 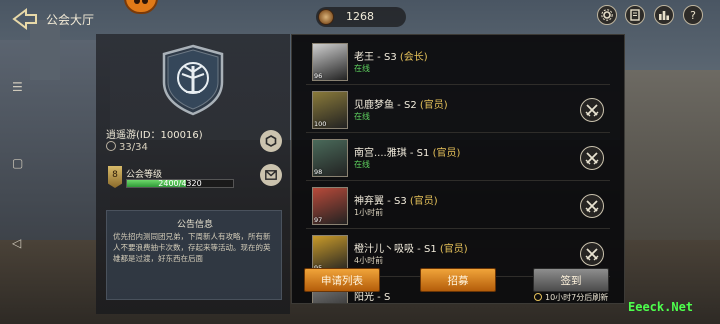 What do you see at coordinates (194, 225) in the screenshot?
I see `notice-title: 公告信息` at bounding box center [194, 225].